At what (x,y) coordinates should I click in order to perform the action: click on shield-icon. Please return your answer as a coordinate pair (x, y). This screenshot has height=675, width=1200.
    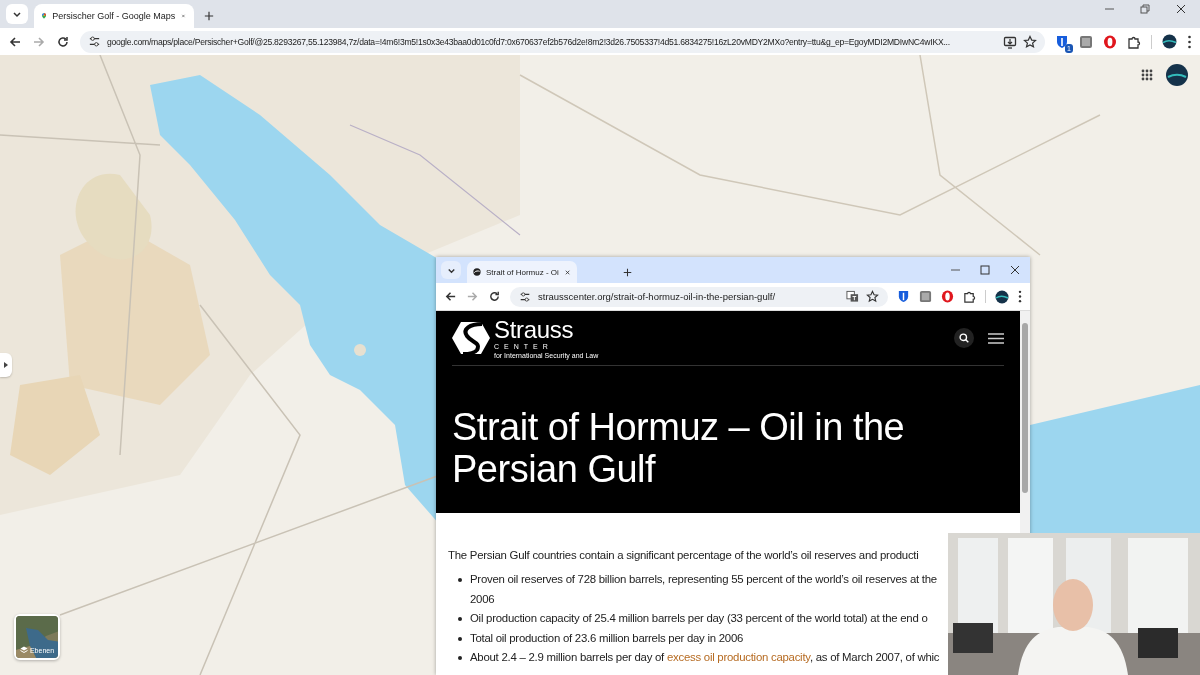
    Looking at the image, I should click on (1062, 41).